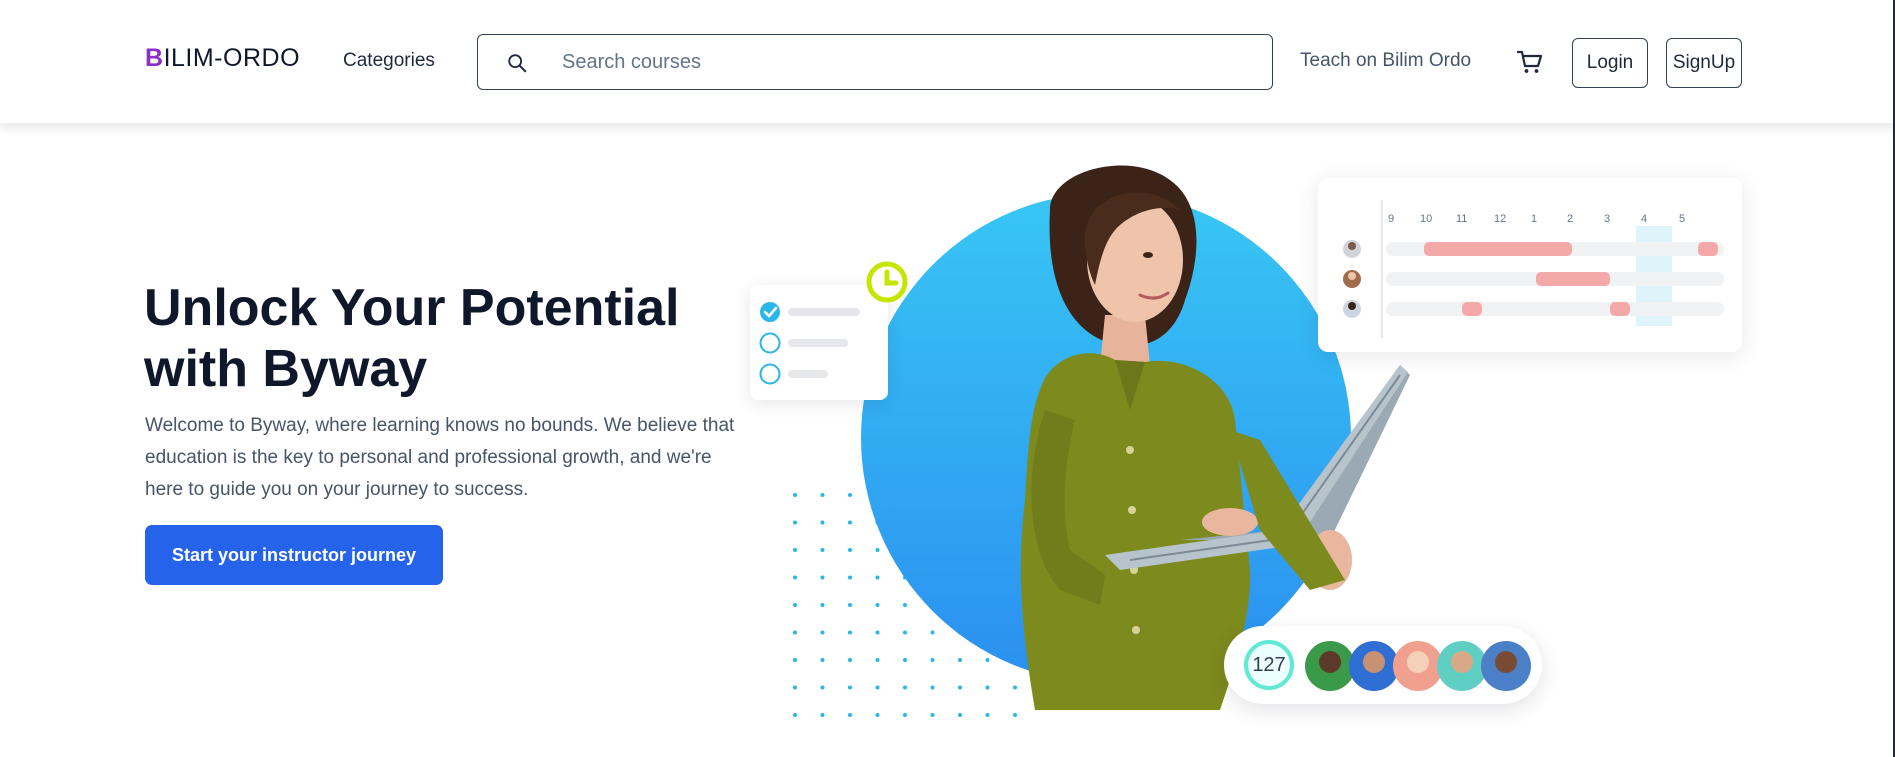 The height and width of the screenshot is (757, 1895). Describe the element at coordinates (1269, 665) in the screenshot. I see `learner-count-badge: 127` at that location.